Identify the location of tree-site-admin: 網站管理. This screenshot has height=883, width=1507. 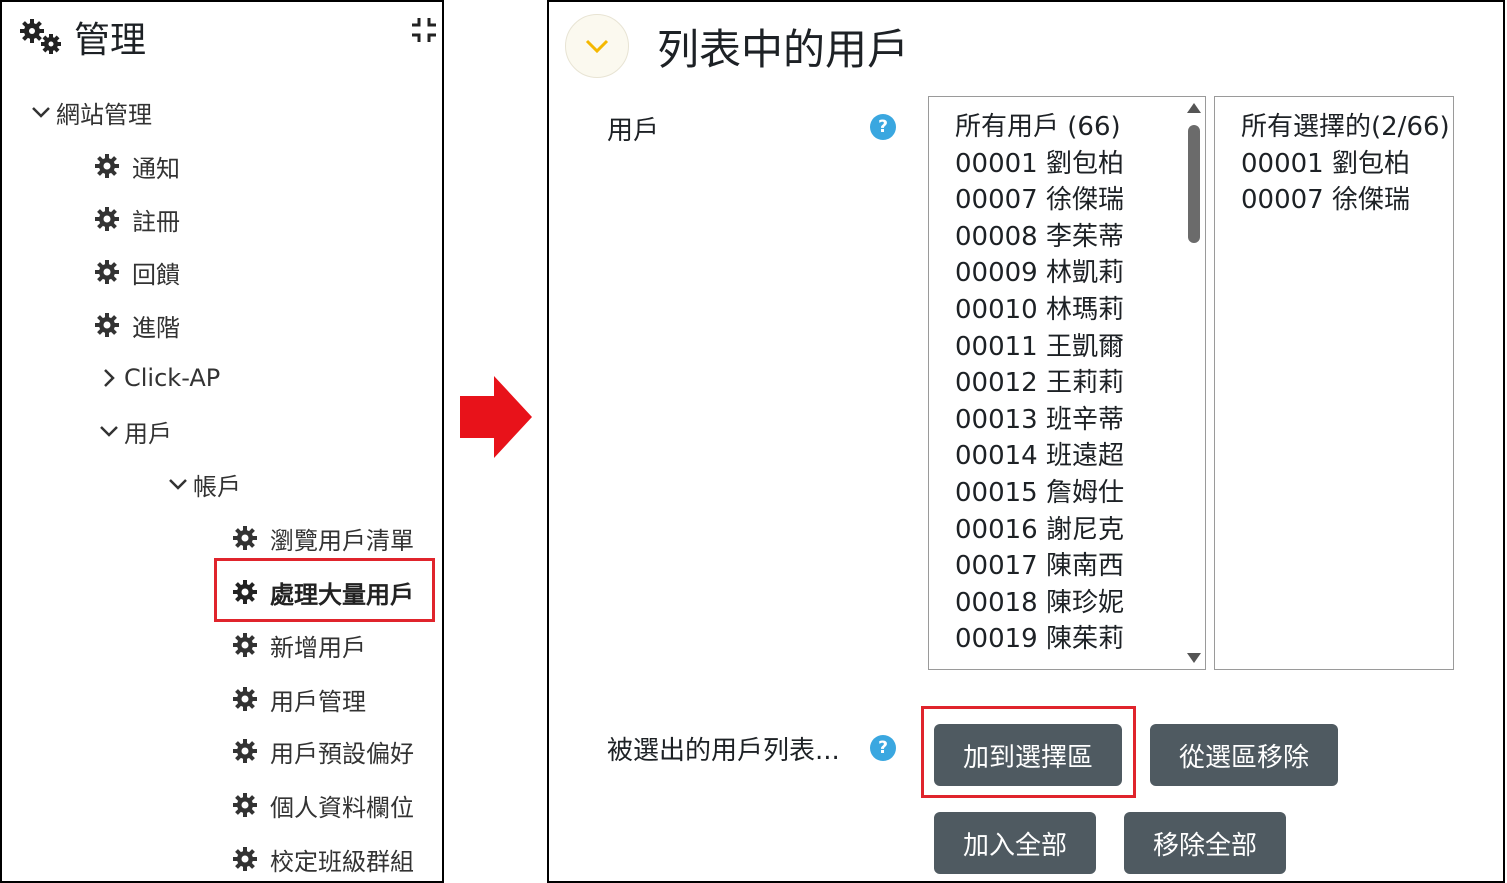
(91, 112).